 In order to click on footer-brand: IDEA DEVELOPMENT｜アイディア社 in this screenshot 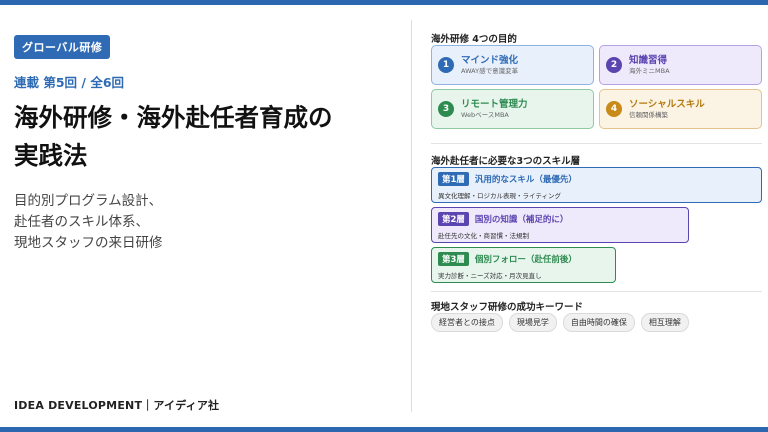, I will do `click(117, 405)`.